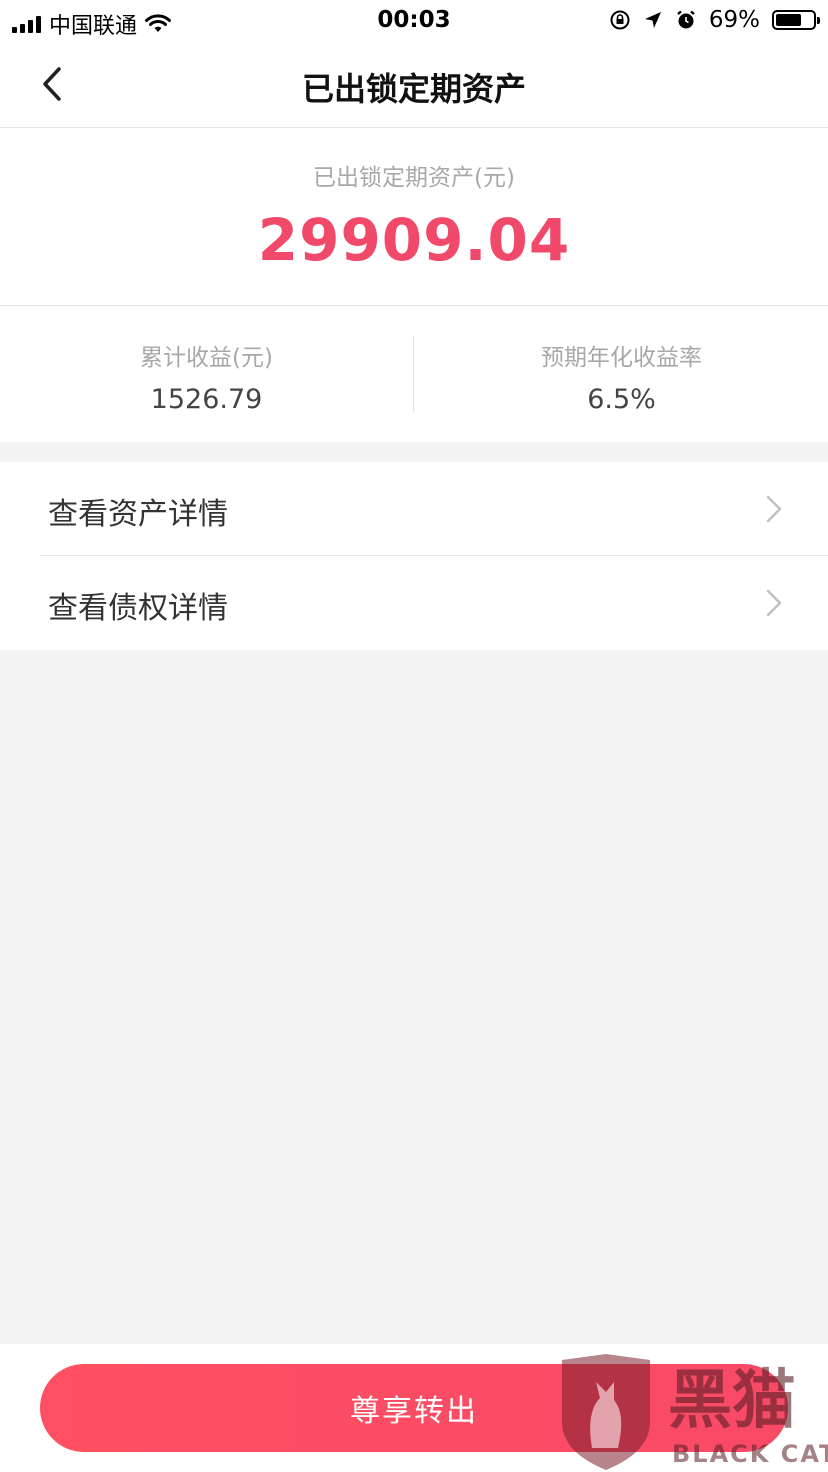 Image resolution: width=828 pixels, height=1472 pixels. Describe the element at coordinates (414, 240) in the screenshot. I see `summary-amount: 29909.04` at that location.